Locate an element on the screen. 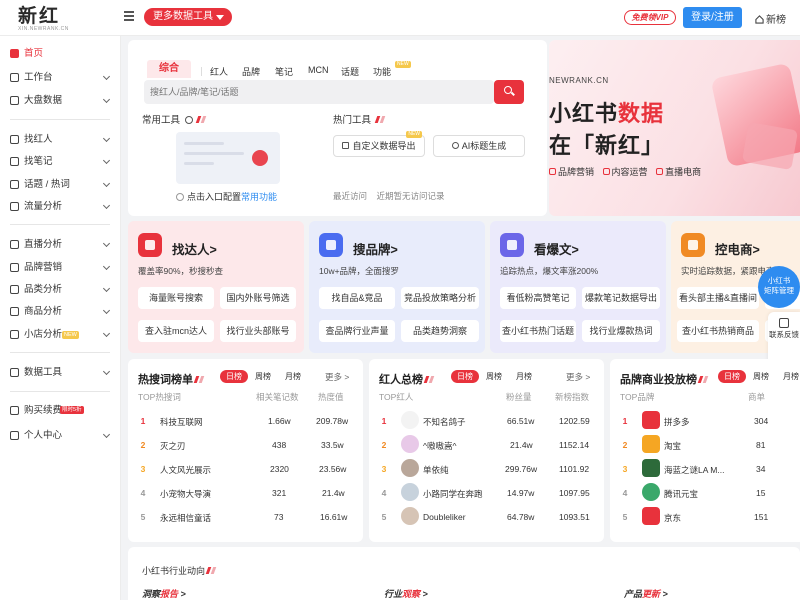  sidebar-item-label: 品牌营销 is located at coordinates (43, 267).